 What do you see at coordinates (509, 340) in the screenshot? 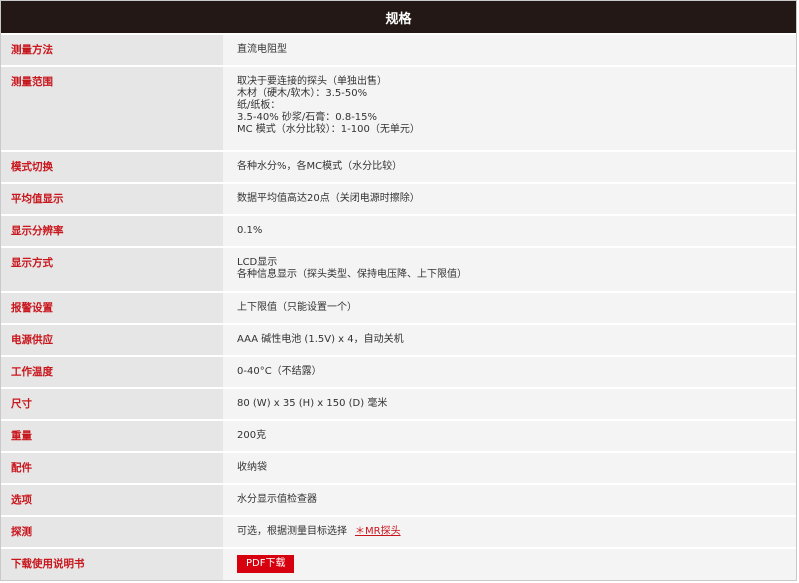
I see `spec-value: AAA 碱性电池 (1.5V) x 4，自动关机` at bounding box center [509, 340].